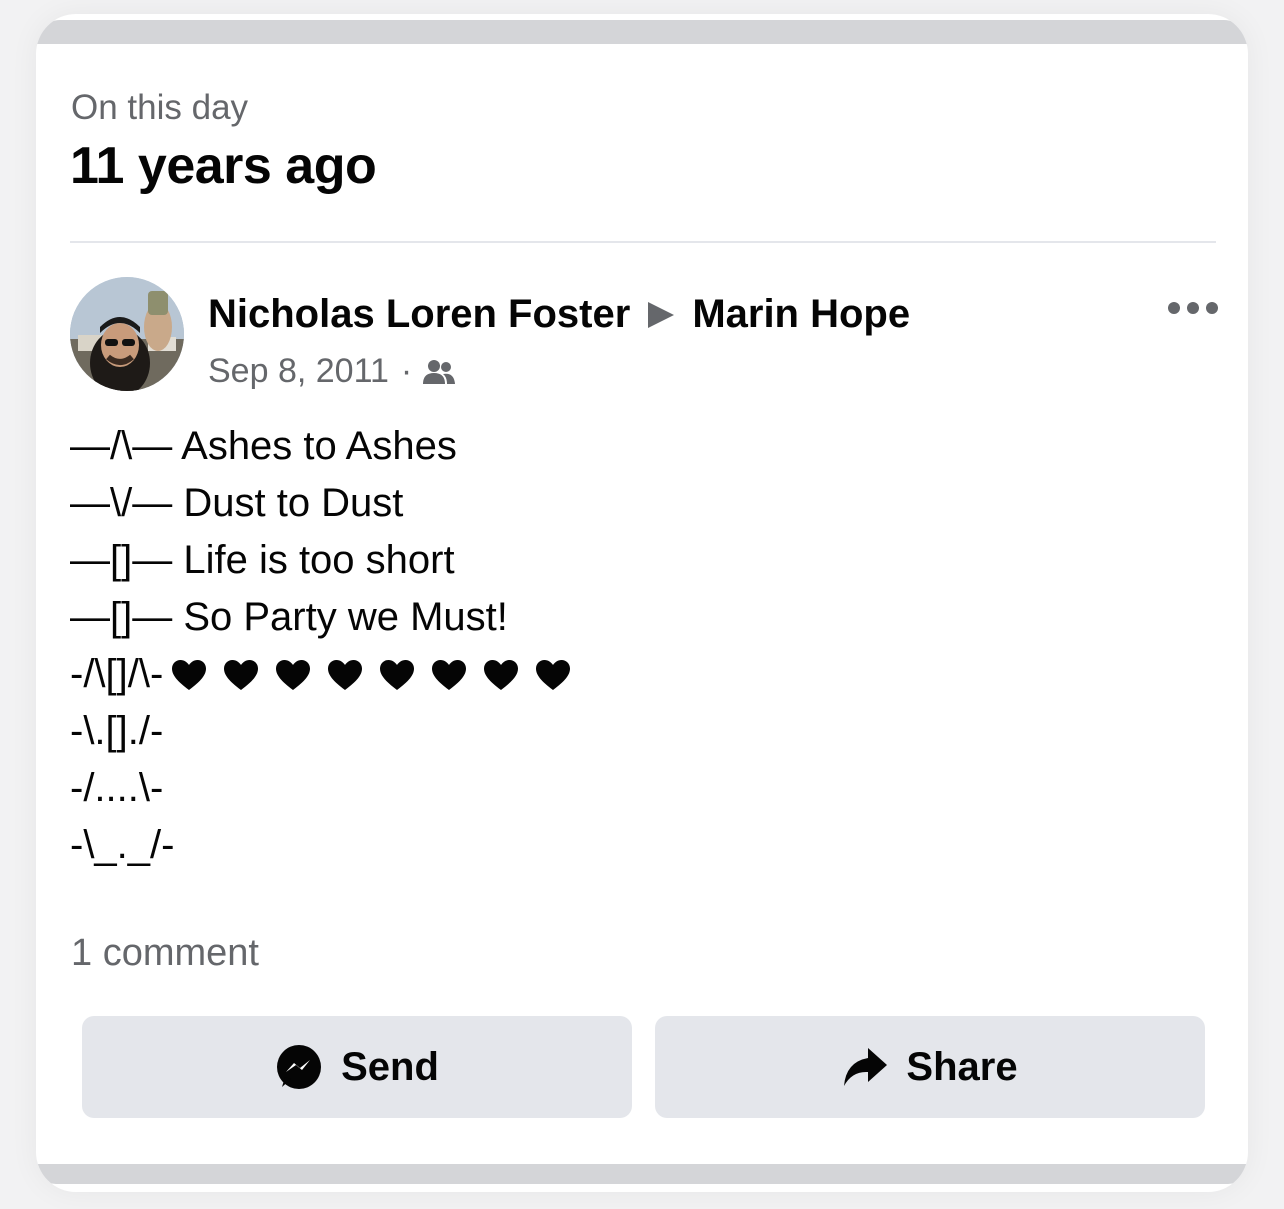 Image resolution: width=1284 pixels, height=1209 pixels. I want to click on post-line: —\/— Dust to Dust, so click(237, 503).